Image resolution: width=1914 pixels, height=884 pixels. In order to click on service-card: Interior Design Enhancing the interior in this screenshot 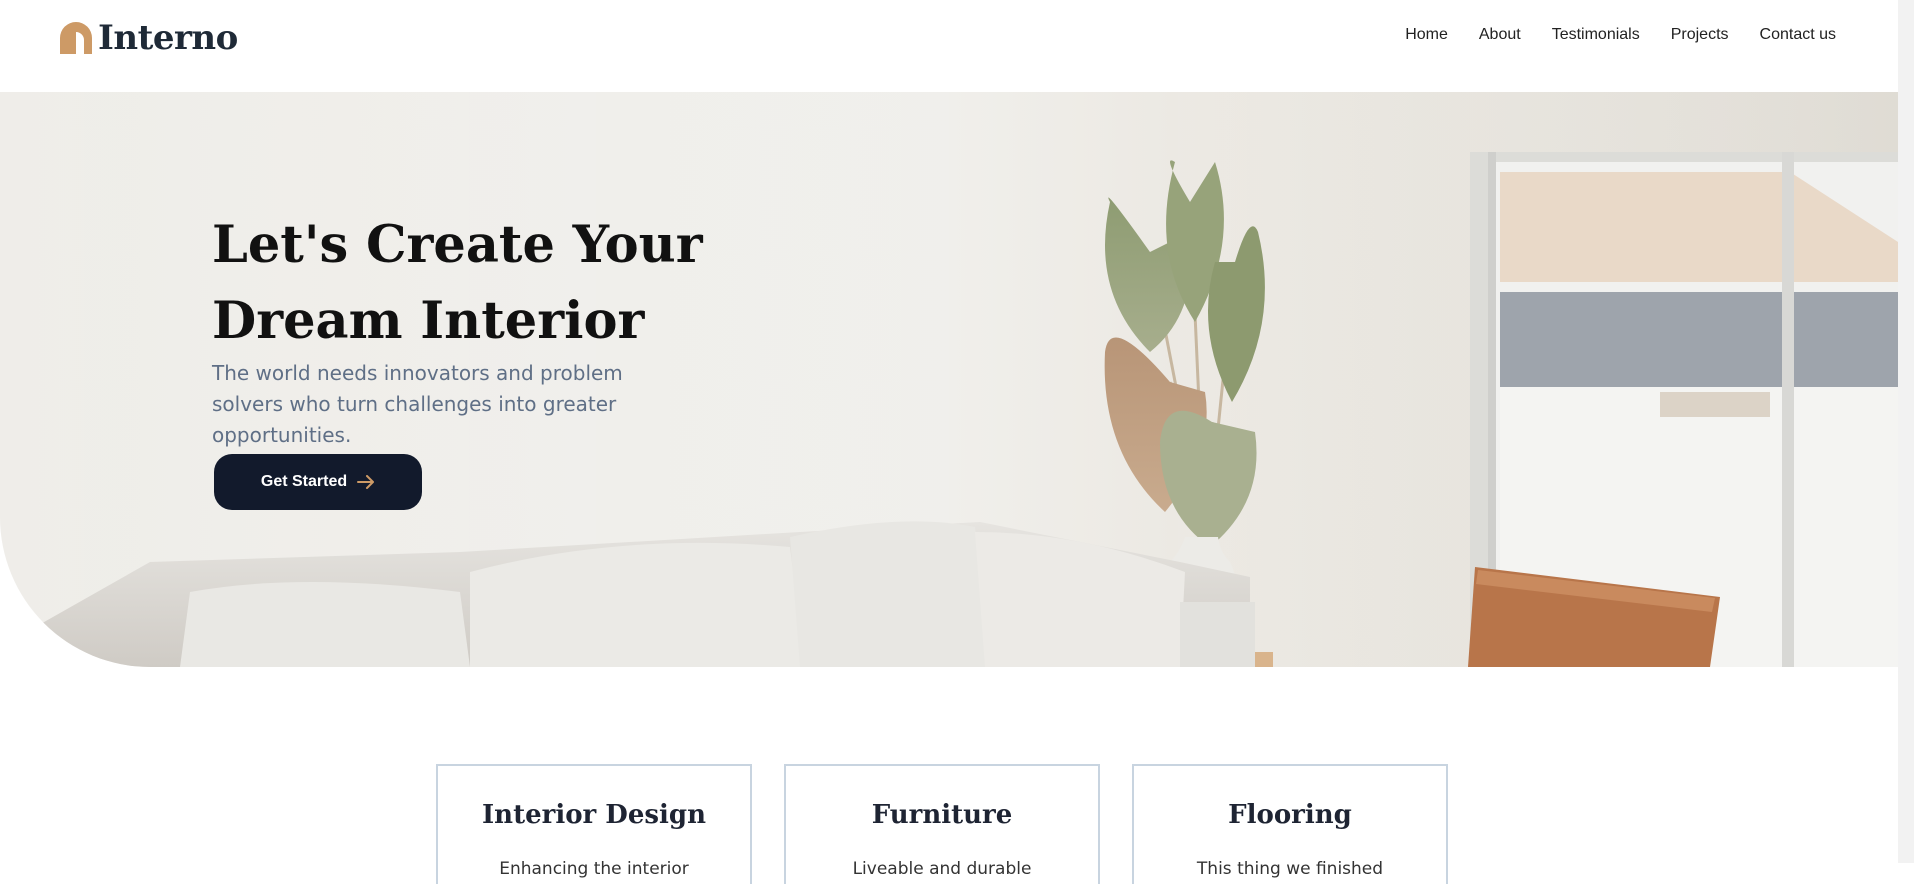, I will do `click(594, 824)`.